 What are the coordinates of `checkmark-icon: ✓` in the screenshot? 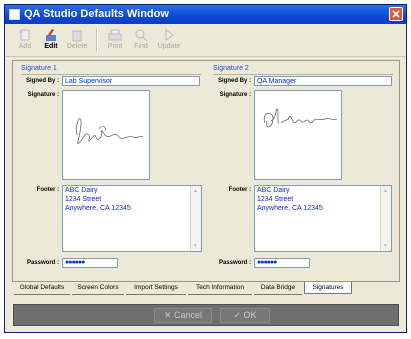 It's located at (237, 315).